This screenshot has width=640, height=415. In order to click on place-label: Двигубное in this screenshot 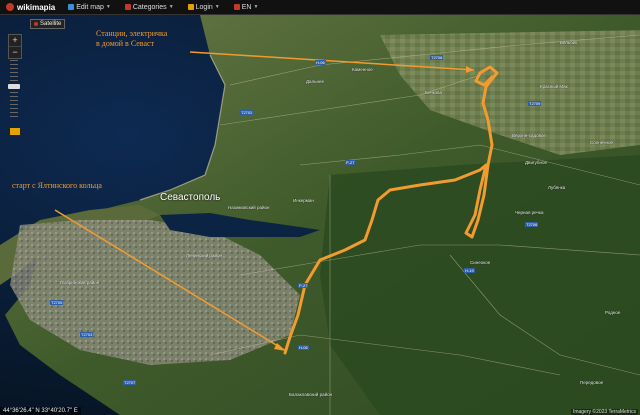, I will do `click(536, 162)`.